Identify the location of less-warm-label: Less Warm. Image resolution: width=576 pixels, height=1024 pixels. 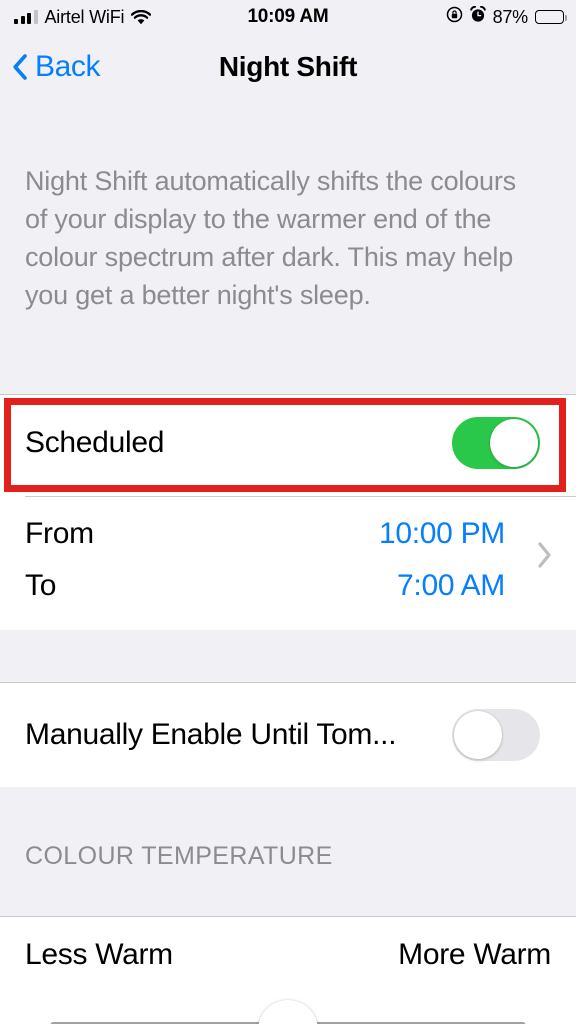
(99, 954).